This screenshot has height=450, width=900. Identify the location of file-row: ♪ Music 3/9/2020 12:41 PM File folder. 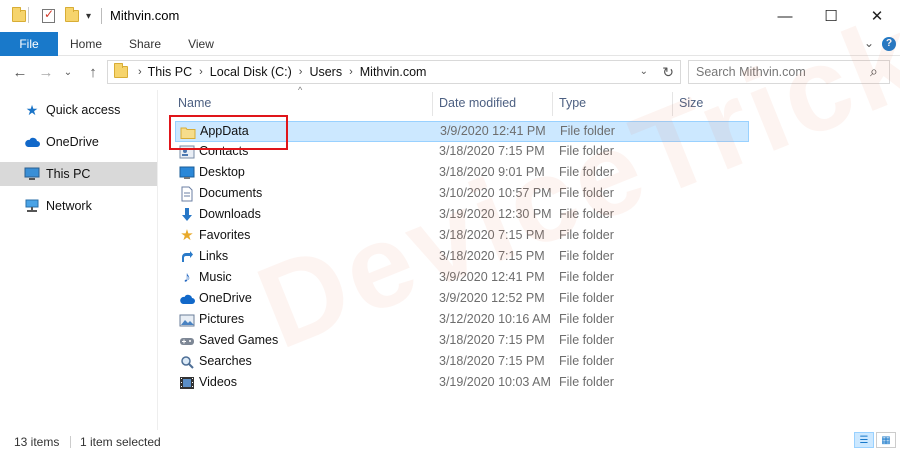
(462, 278).